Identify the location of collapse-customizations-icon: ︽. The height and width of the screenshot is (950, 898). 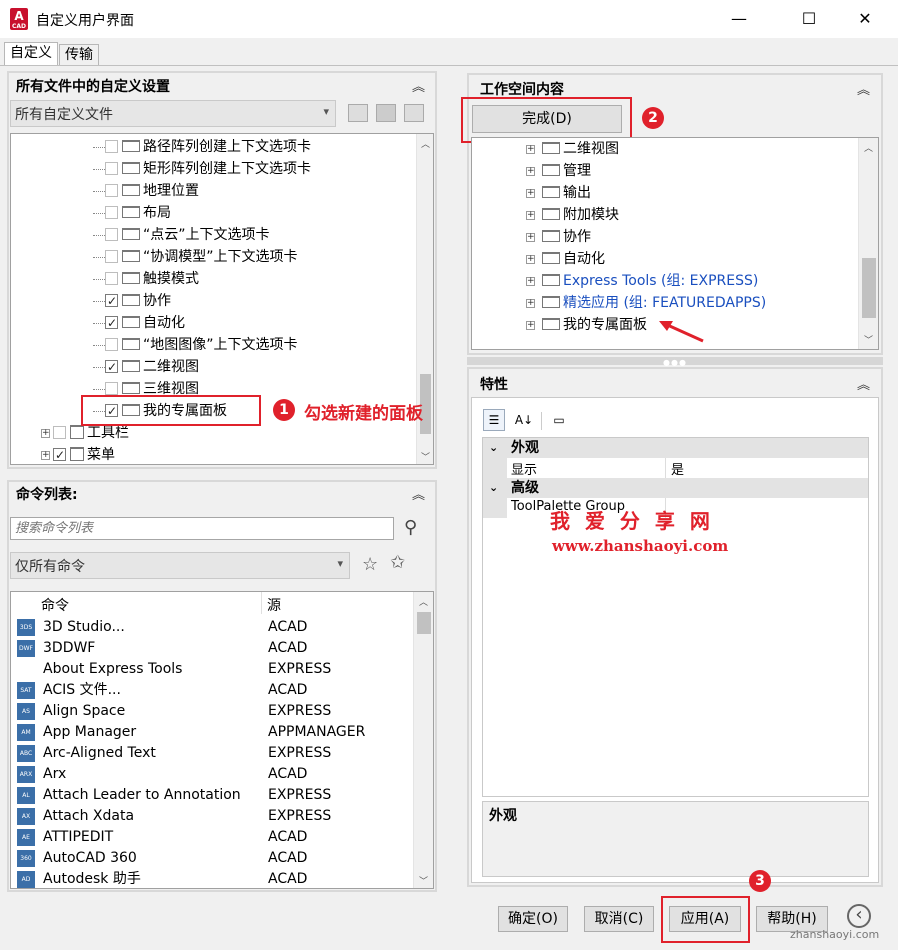
(418, 85).